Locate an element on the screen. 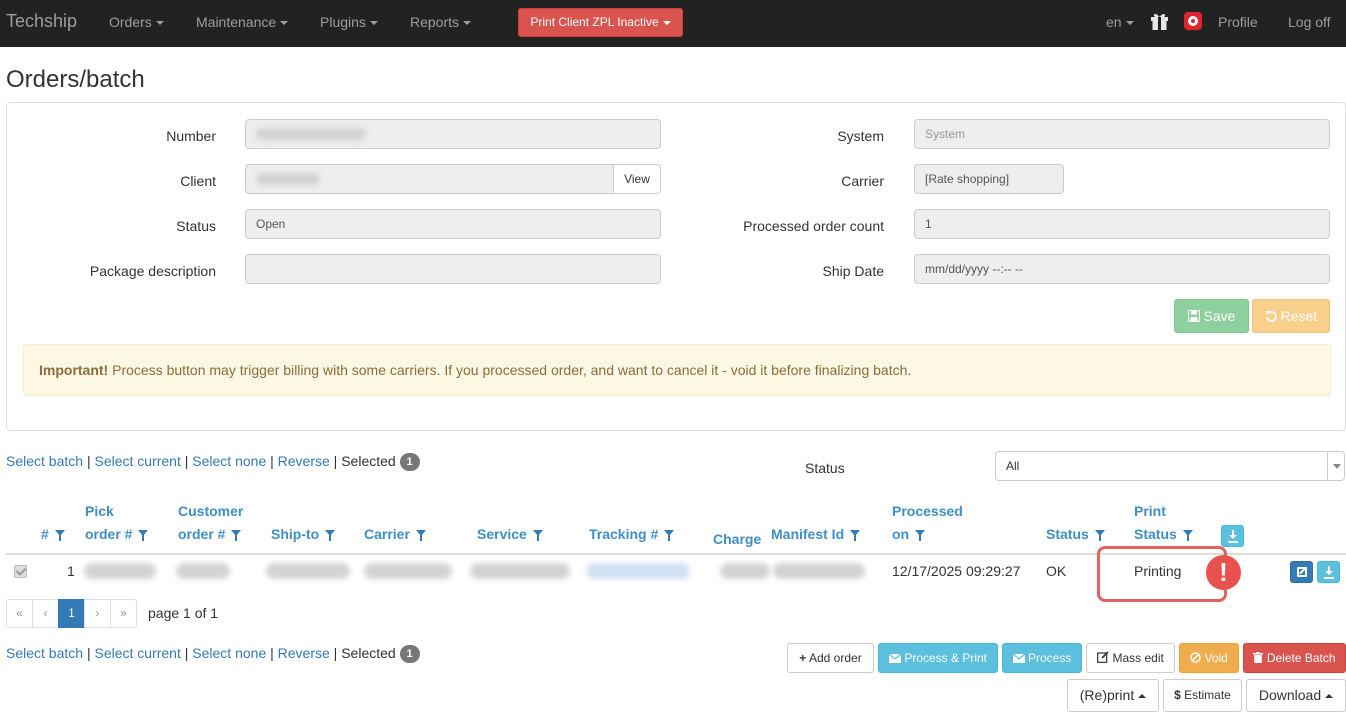 This screenshot has width=1346, height=713. nav-orders-label: Orders is located at coordinates (130, 22).